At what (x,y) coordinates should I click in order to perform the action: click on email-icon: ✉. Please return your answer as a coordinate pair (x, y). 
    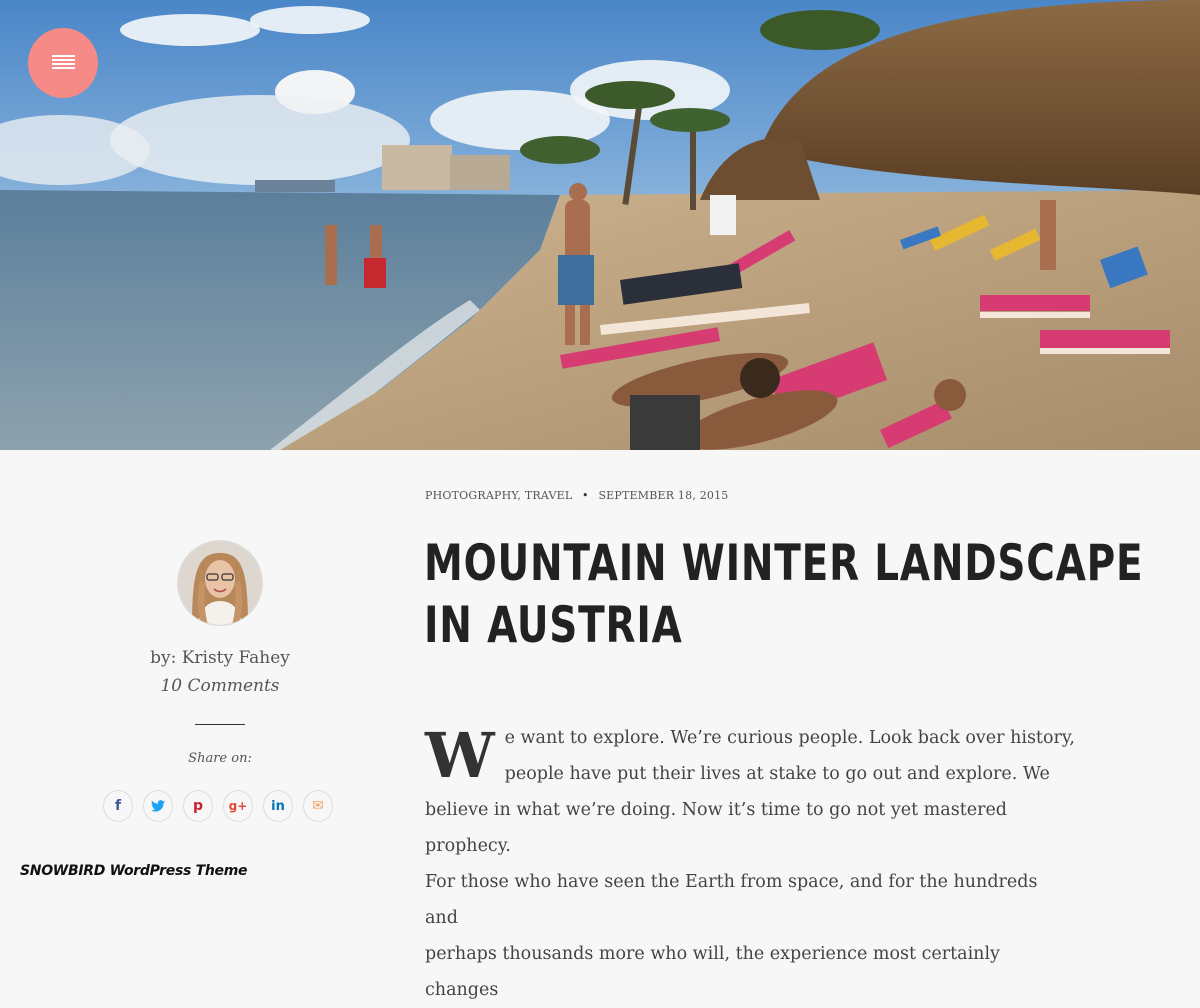
    Looking at the image, I should click on (318, 806).